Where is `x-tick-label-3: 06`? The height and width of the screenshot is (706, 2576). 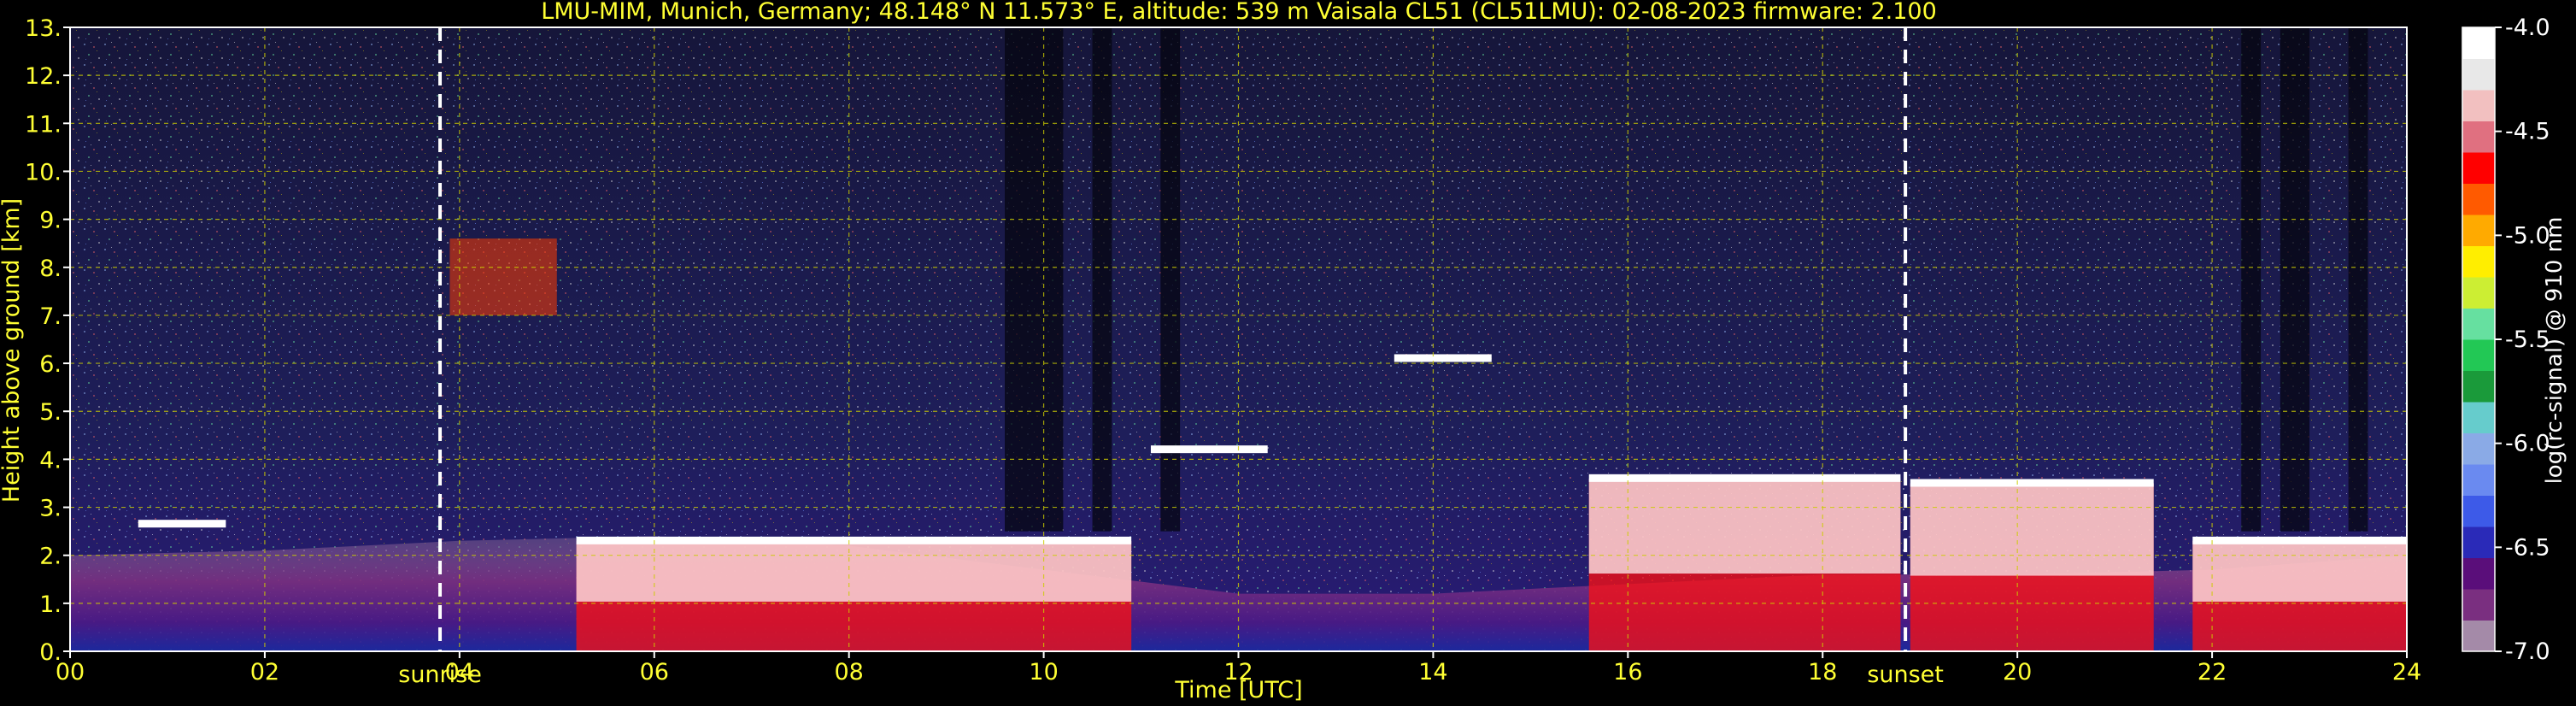
x-tick-label-3: 06 is located at coordinates (654, 672).